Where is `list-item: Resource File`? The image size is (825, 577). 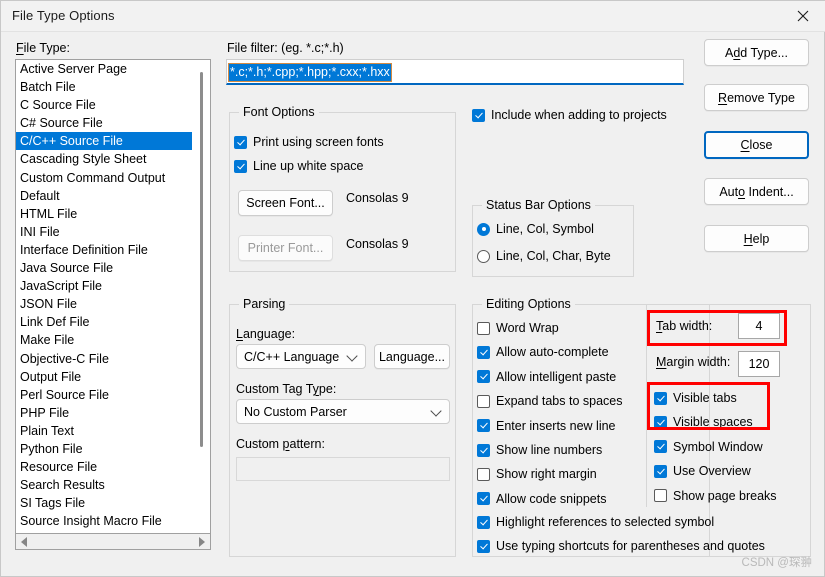 list-item: Resource File is located at coordinates (102, 467).